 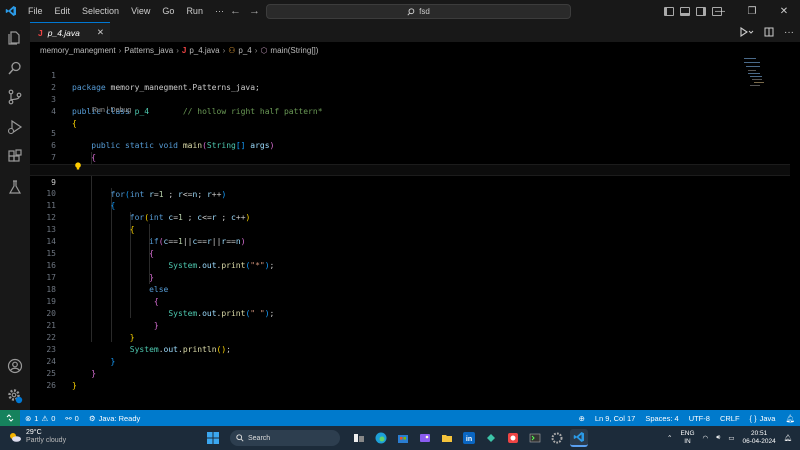 I want to click on code-line: 15 System.out.print("*");, so click(x=410, y=253).